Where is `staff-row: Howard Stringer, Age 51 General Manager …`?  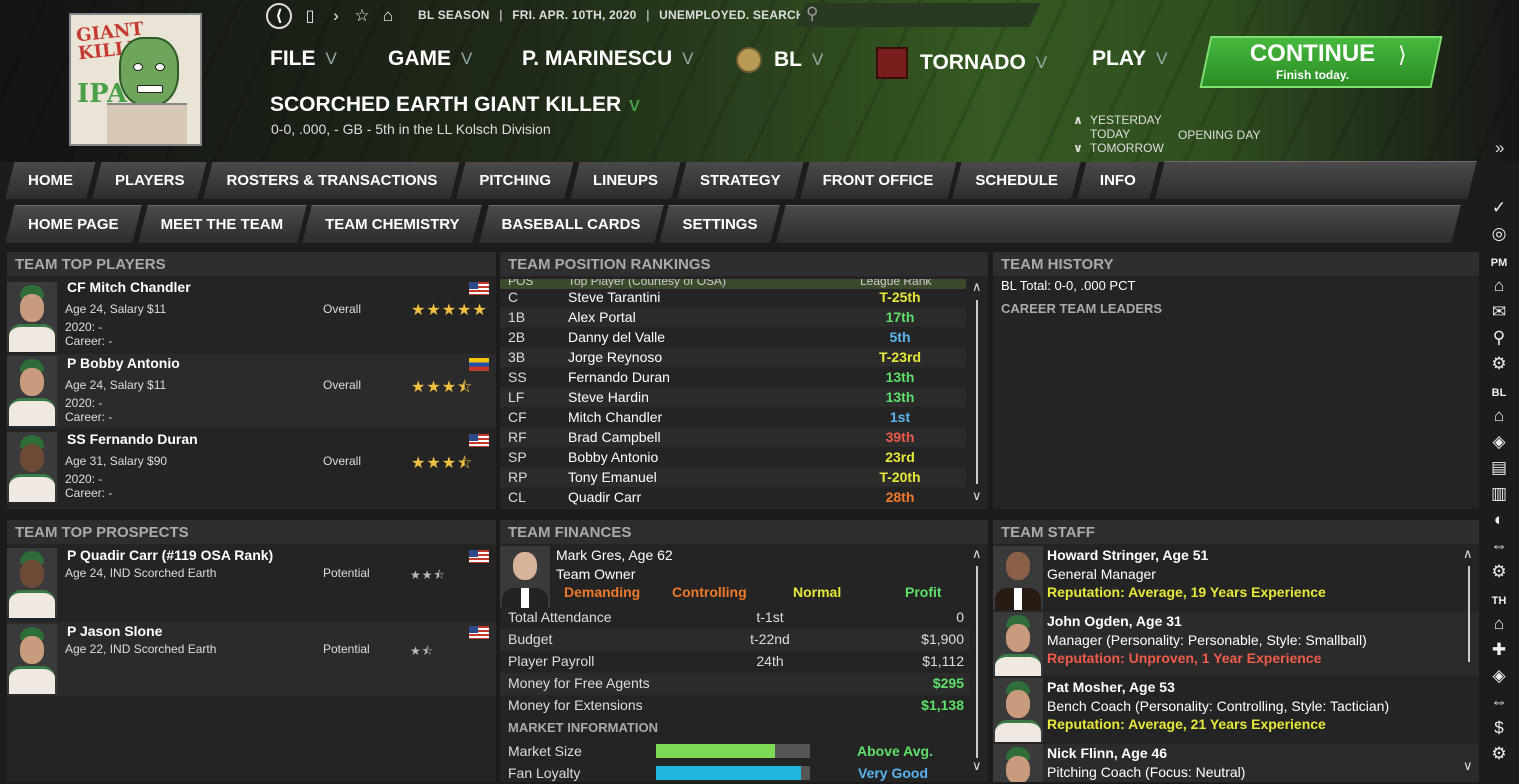 staff-row: Howard Stringer, Age 51 General Manager … is located at coordinates (1236, 578).